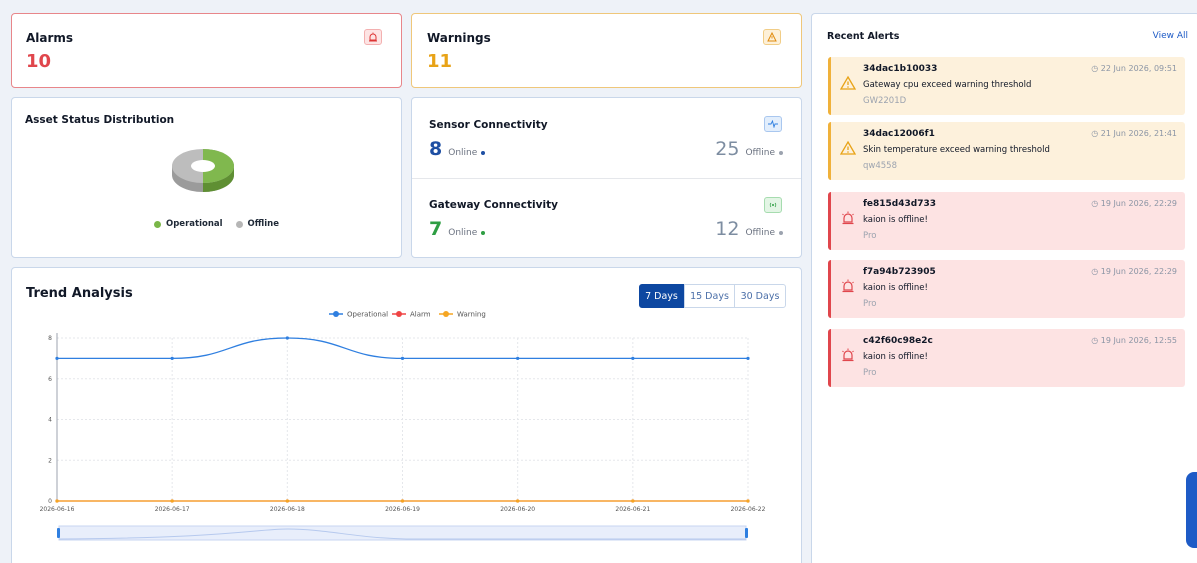 The height and width of the screenshot is (563, 1197). Describe the element at coordinates (947, 85) in the screenshot. I see `alert-message: Gateway cpu exceed warning threshold` at that location.